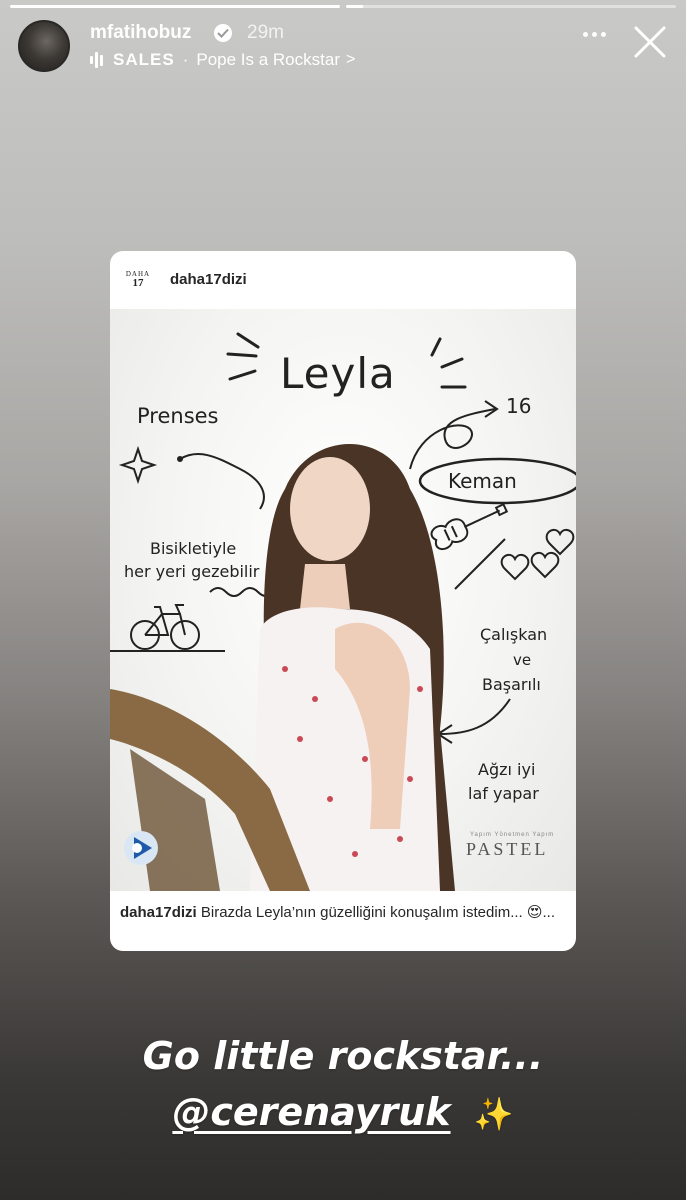 The width and height of the screenshot is (686, 1200). What do you see at coordinates (311, 1112) in the screenshot?
I see `mention-link: @cerenayruk` at bounding box center [311, 1112].